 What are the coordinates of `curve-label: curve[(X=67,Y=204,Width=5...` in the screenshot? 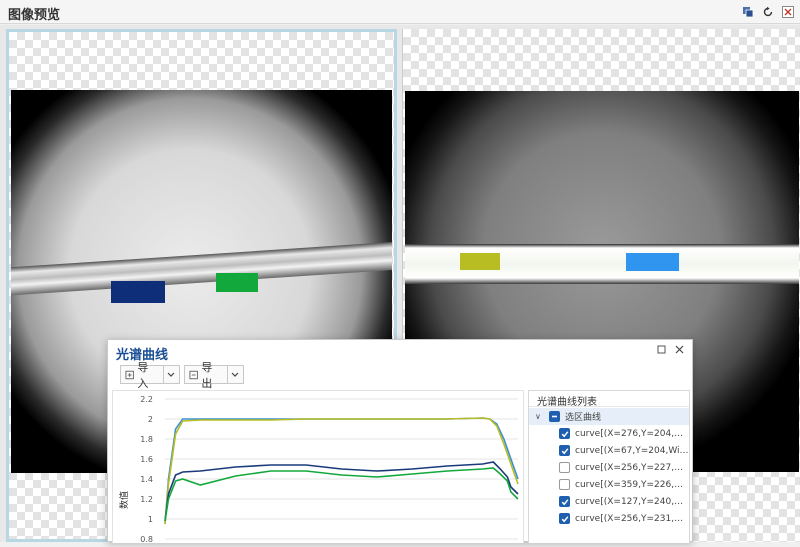 It's located at (632, 450).